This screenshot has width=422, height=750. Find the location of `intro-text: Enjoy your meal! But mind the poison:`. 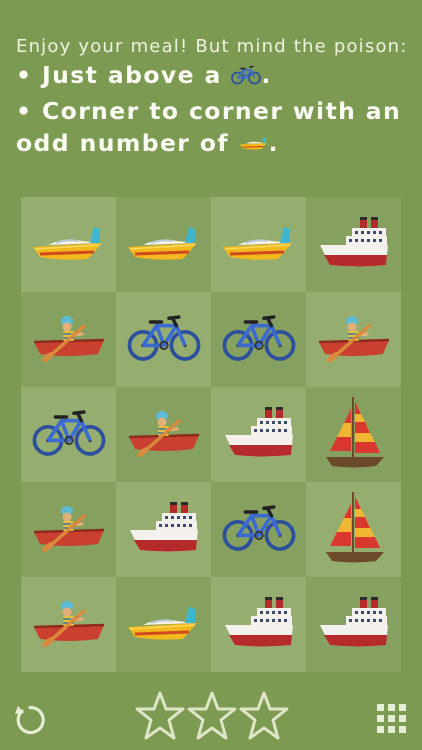

intro-text: Enjoy your meal! But mind the poison: is located at coordinates (212, 46).